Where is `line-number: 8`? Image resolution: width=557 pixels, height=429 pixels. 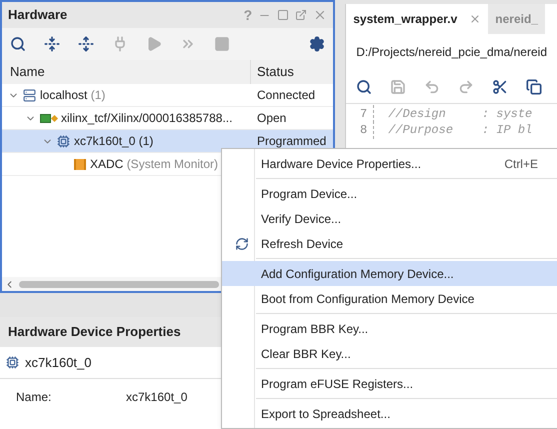
line-number: 8 is located at coordinates (360, 130).